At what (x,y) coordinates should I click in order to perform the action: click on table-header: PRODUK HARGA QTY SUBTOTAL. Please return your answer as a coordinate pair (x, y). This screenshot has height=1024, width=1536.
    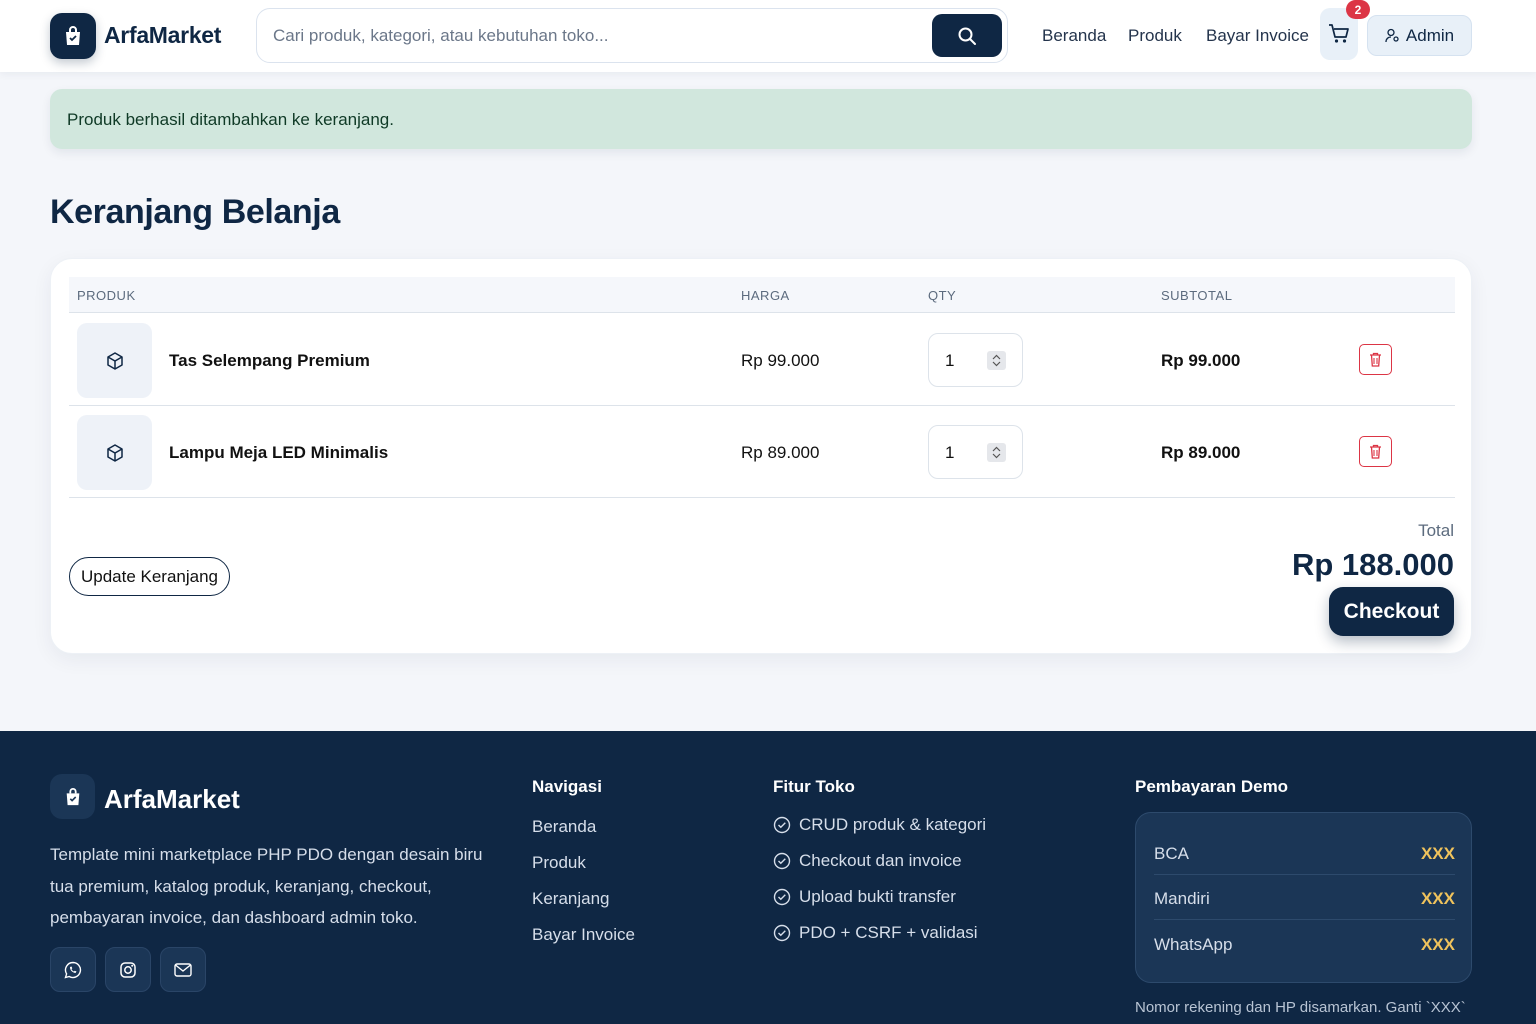
    Looking at the image, I should click on (762, 295).